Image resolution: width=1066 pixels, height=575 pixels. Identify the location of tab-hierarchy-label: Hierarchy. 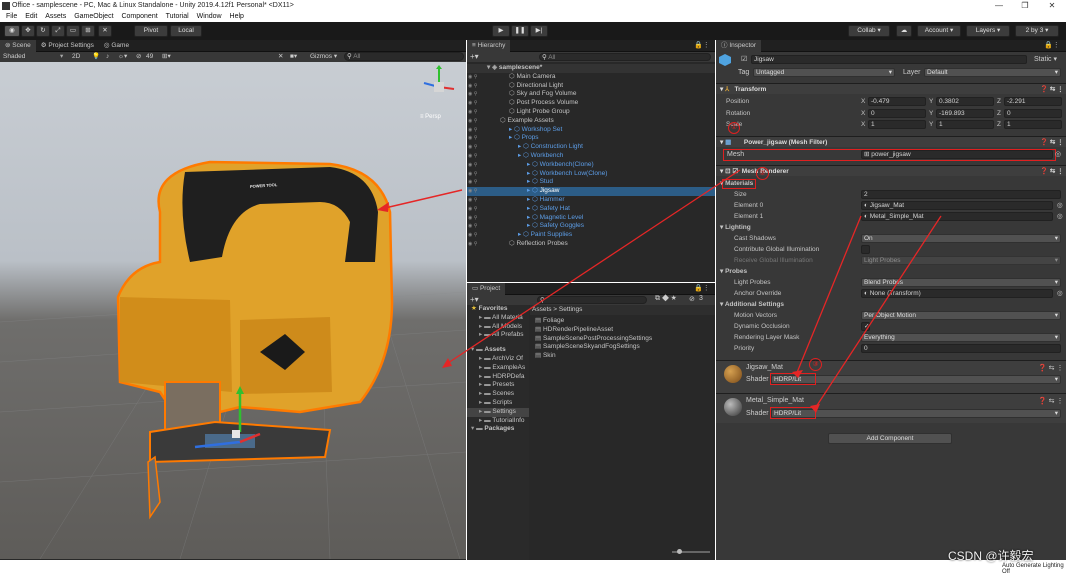
(491, 45).